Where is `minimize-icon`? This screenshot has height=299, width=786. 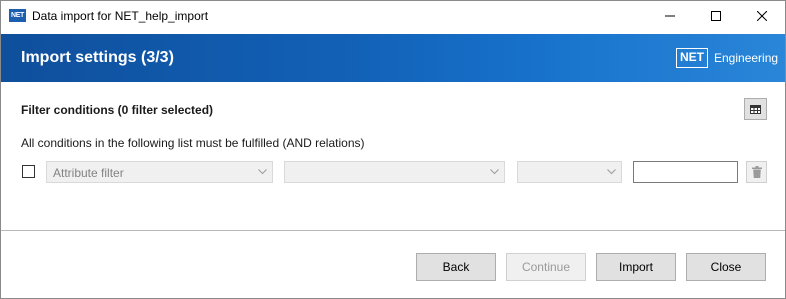 minimize-icon is located at coordinates (670, 16).